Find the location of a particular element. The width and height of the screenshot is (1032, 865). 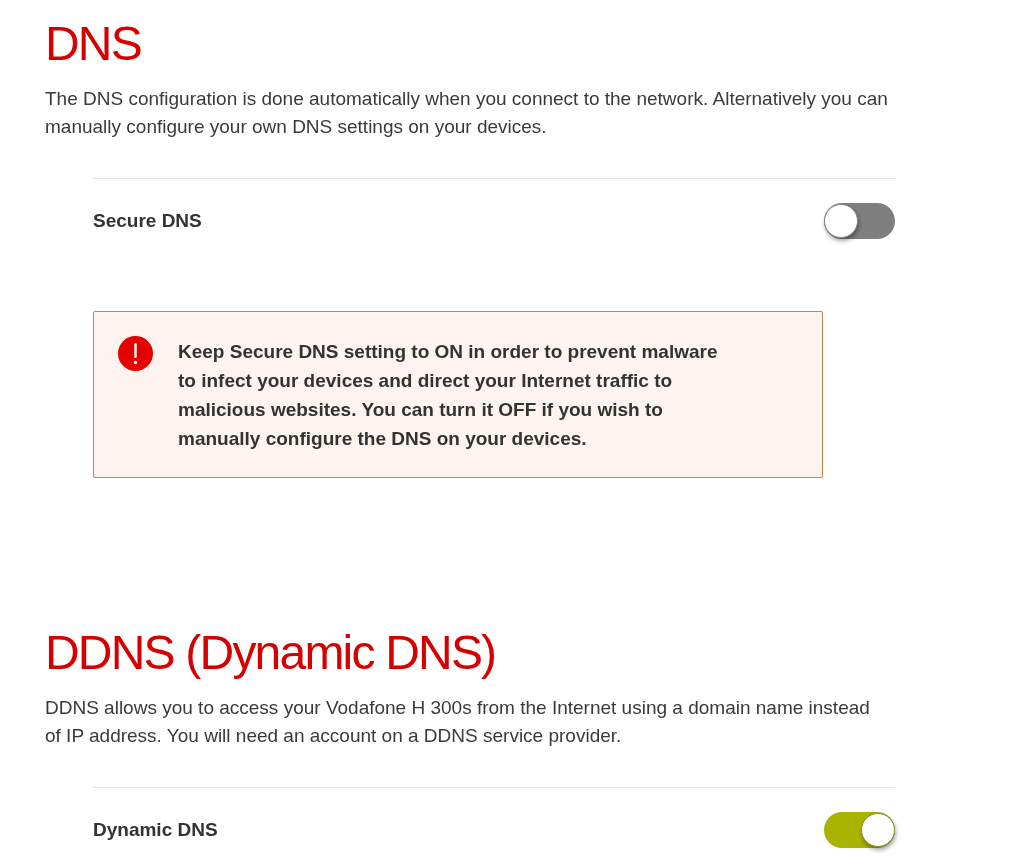

exclamation-icon is located at coordinates (135, 353).